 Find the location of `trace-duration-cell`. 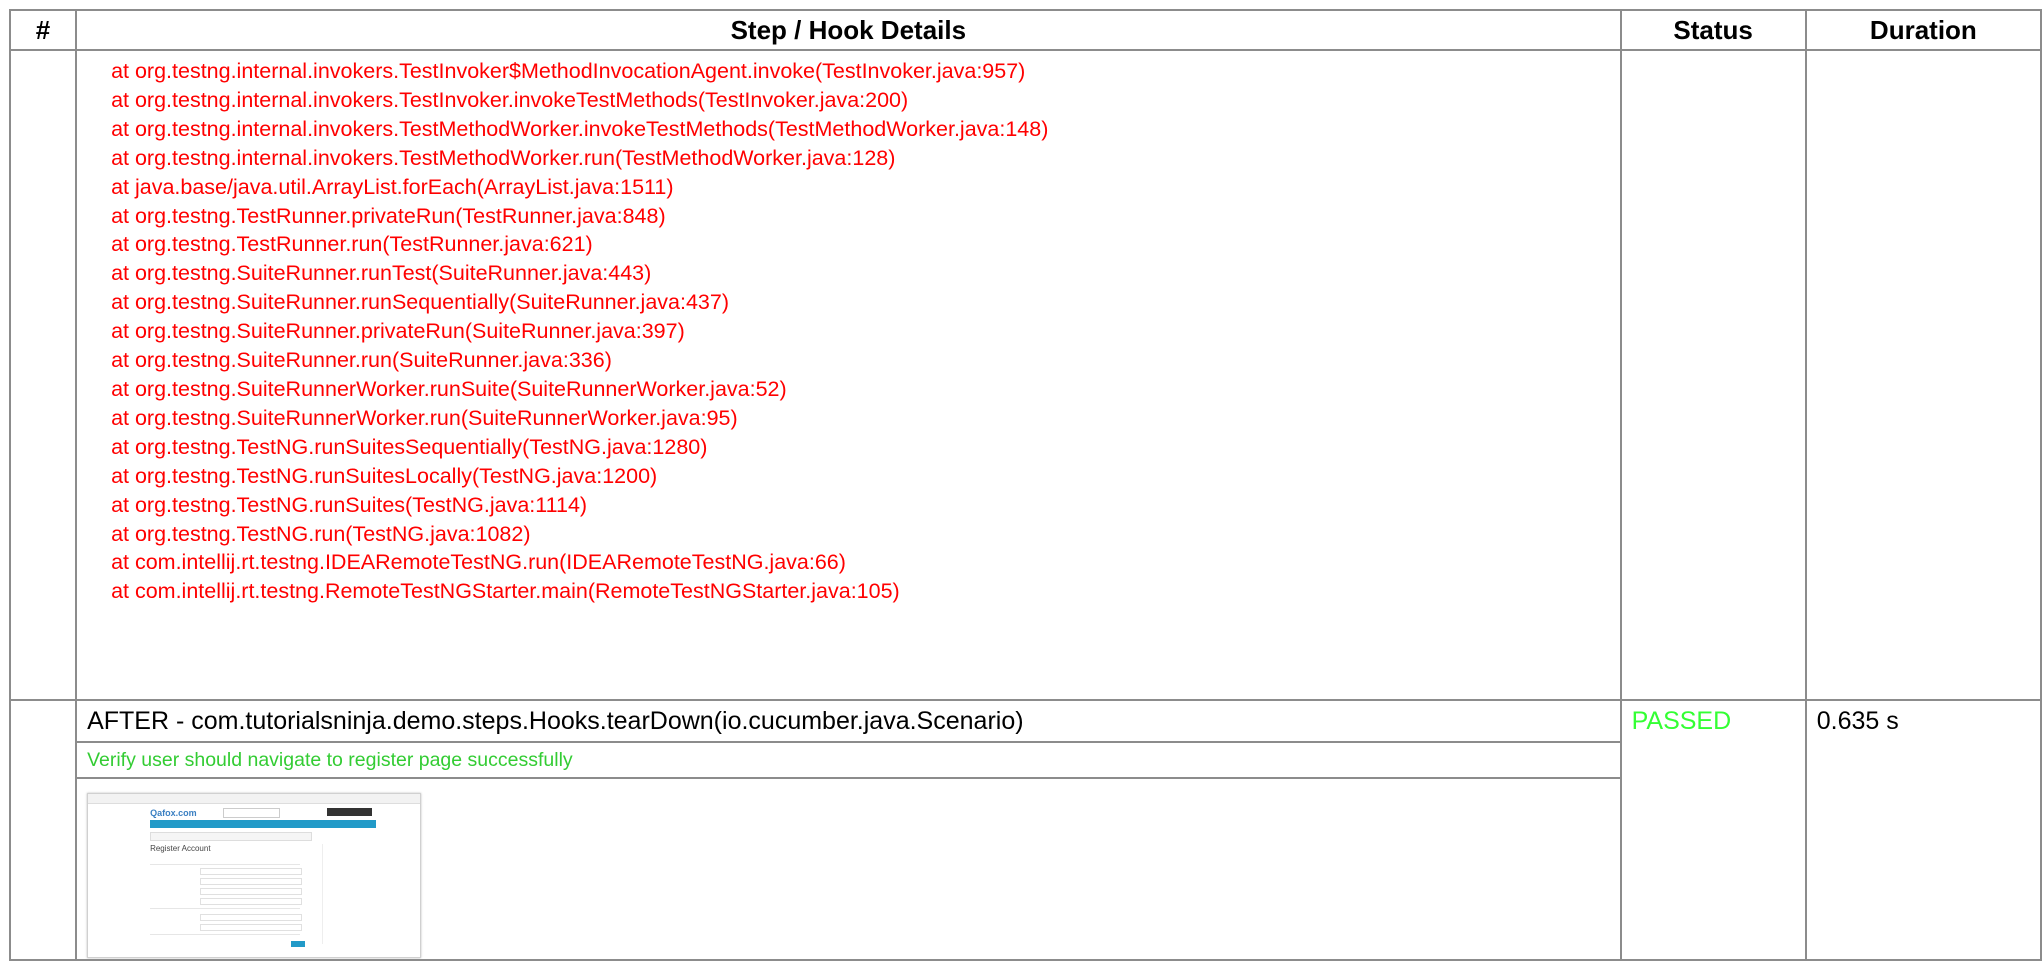

trace-duration-cell is located at coordinates (1923, 375).